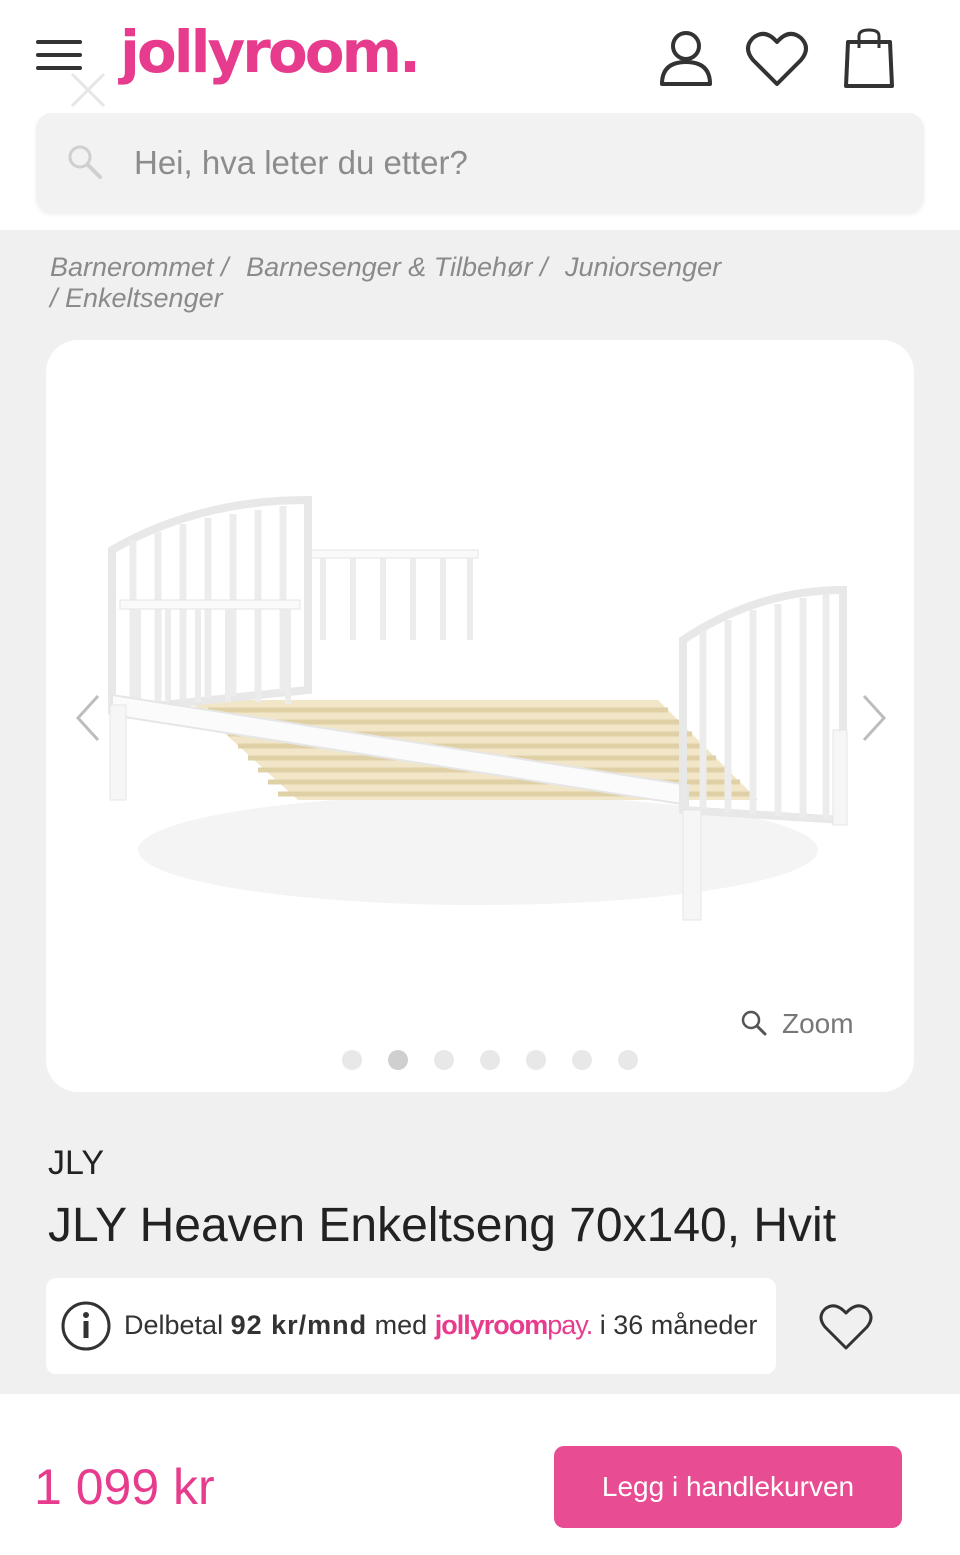 Image resolution: width=960 pixels, height=1555 pixels. I want to click on user-icon, so click(686, 59).